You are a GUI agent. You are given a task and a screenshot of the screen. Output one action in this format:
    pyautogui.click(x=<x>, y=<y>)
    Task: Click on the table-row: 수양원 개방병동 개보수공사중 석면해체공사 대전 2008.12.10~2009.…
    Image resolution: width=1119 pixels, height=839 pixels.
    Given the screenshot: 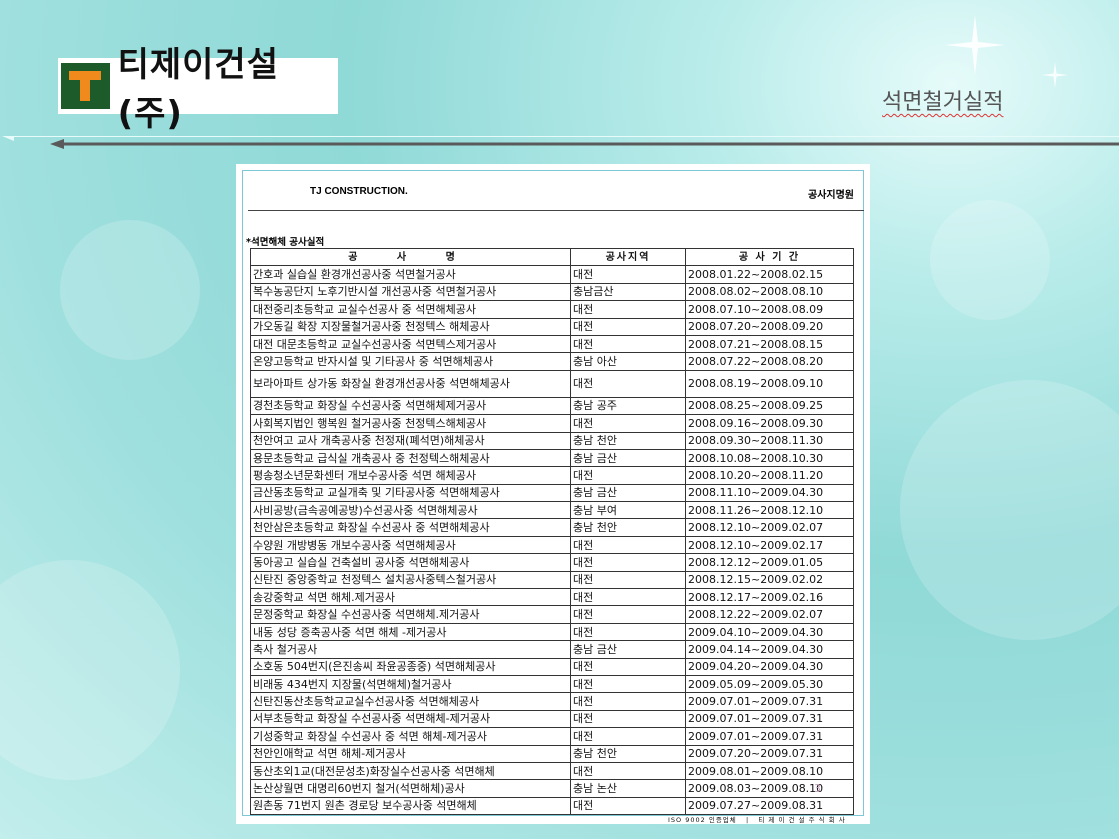 What is the action you would take?
    pyautogui.click(x=552, y=545)
    